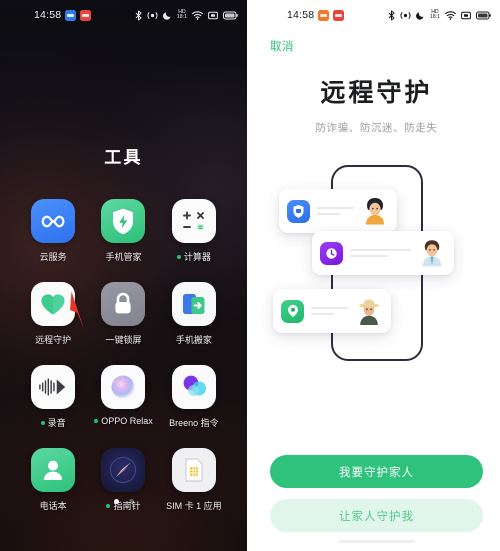 Image resolution: width=500 pixels, height=551 pixels. I want to click on illustration-card-clock, so click(383, 253).